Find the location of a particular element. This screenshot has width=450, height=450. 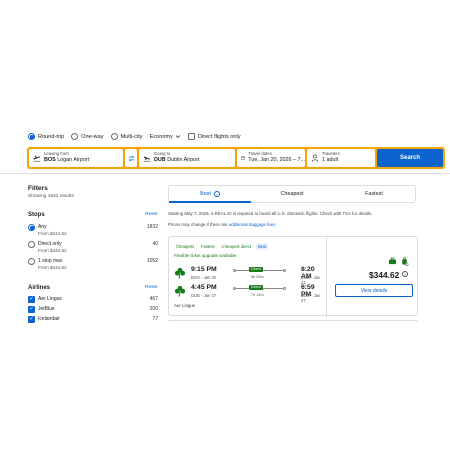

stop-option-label: Any is located at coordinates (42, 227).